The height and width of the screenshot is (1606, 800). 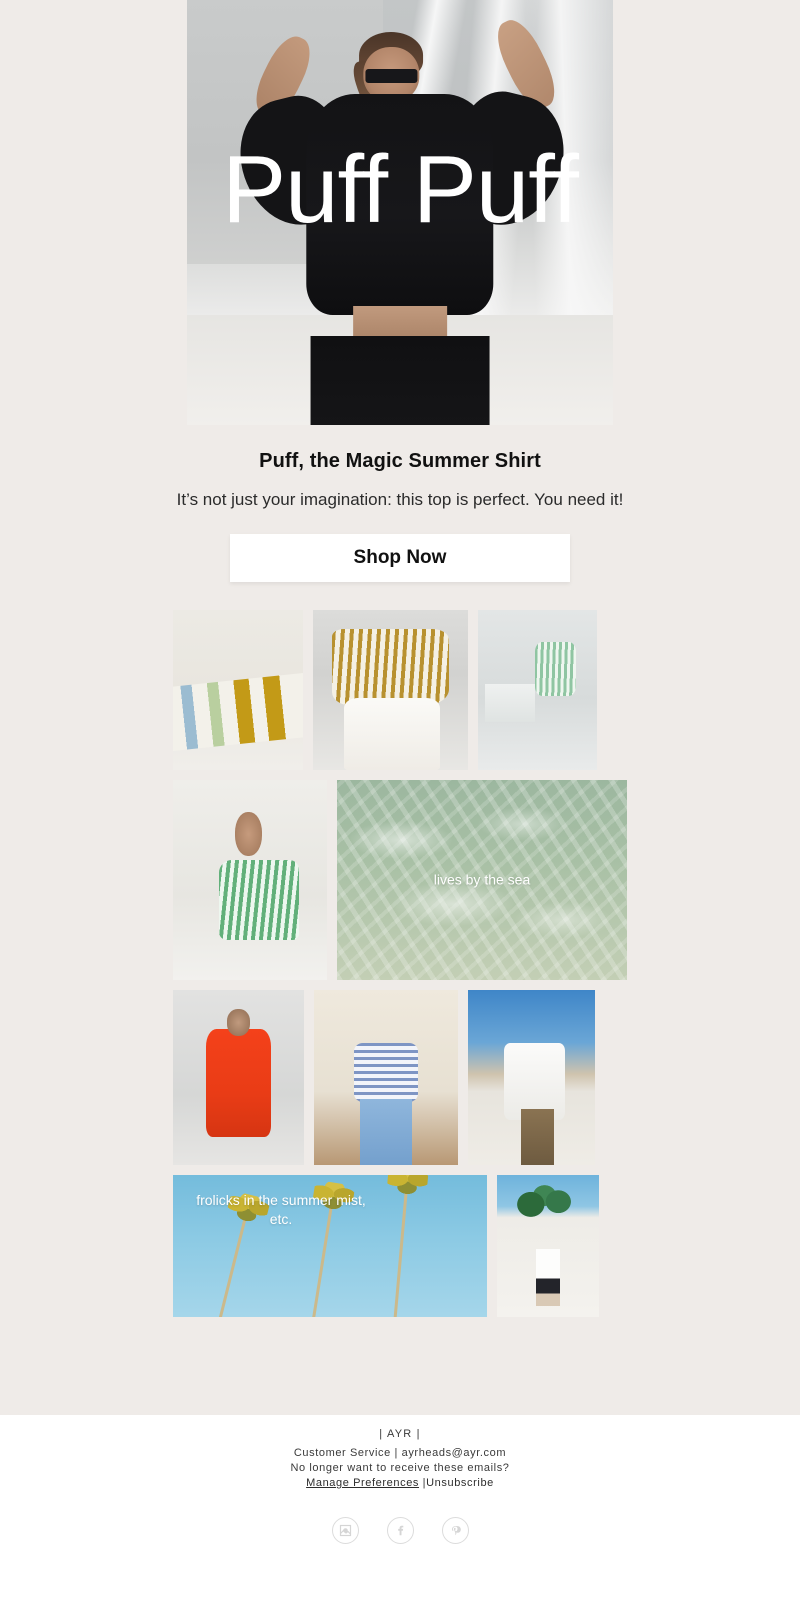 What do you see at coordinates (400, 1453) in the screenshot?
I see `footer-customer-service: Customer Service | ayrheads@ayr.com` at bounding box center [400, 1453].